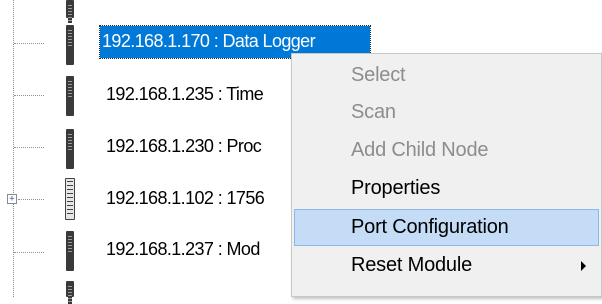 The height and width of the screenshot is (304, 602). What do you see at coordinates (185, 199) in the screenshot?
I see `tree-node-label: 192.168.1.102 : 1756` at bounding box center [185, 199].